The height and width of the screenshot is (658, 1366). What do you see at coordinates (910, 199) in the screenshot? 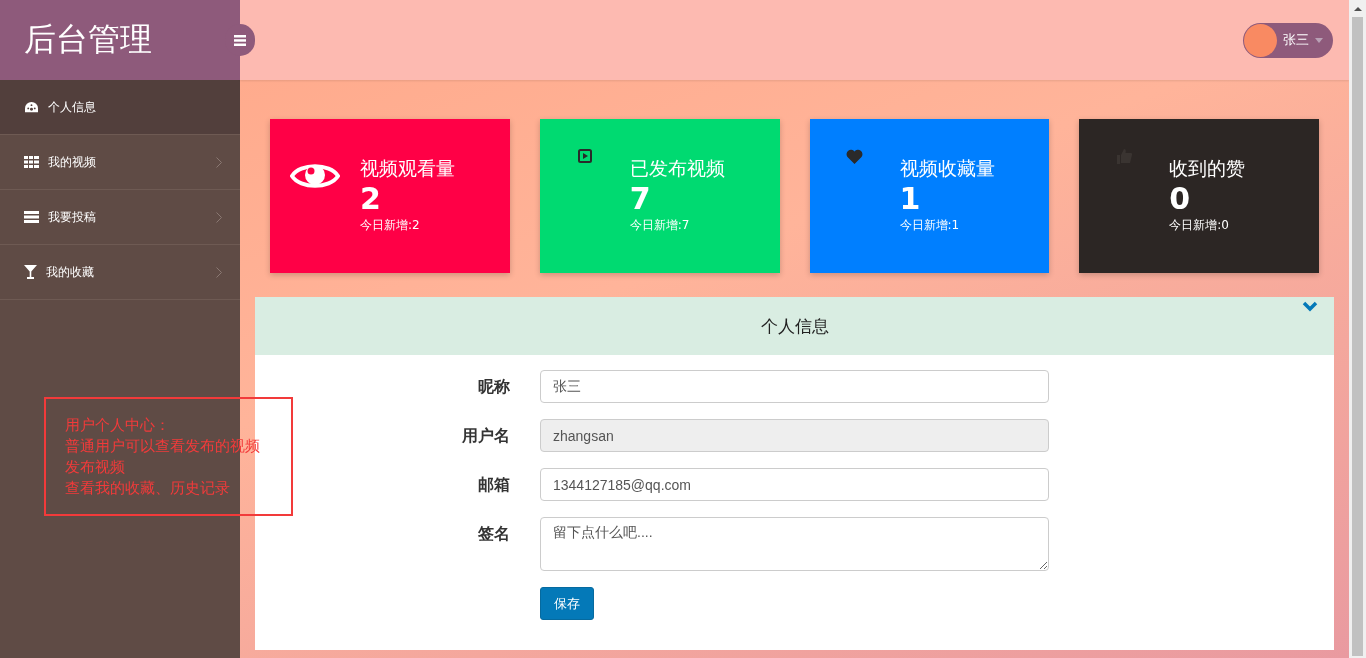
I see `stat-value: 1` at bounding box center [910, 199].